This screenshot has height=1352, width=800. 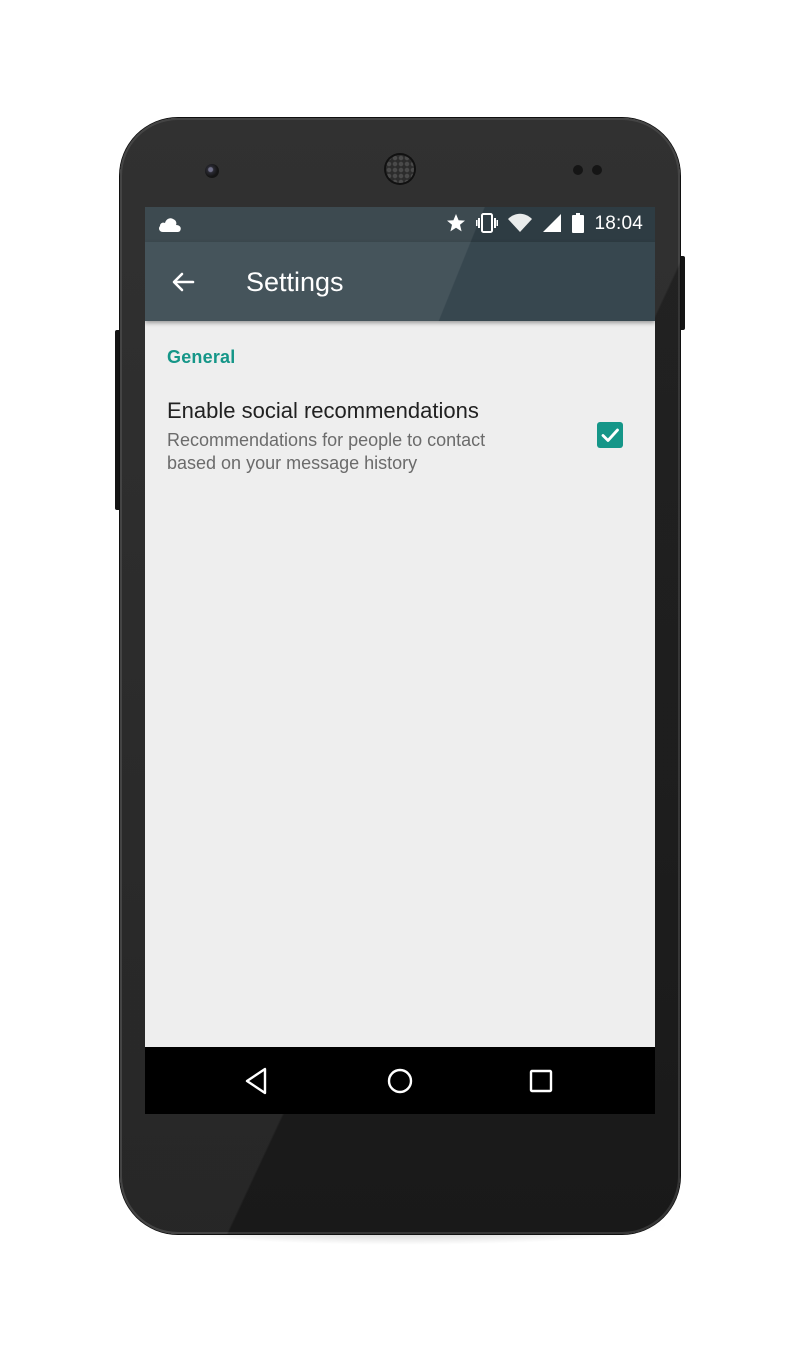 I want to click on page-title: Settings, so click(x=295, y=282).